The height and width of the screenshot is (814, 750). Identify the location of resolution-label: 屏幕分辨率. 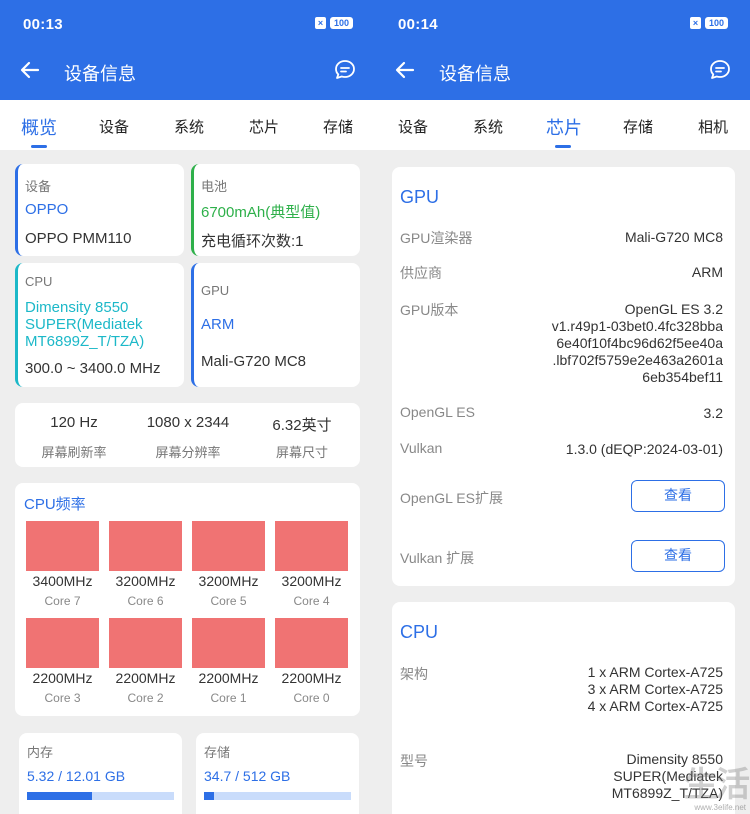
(188, 452).